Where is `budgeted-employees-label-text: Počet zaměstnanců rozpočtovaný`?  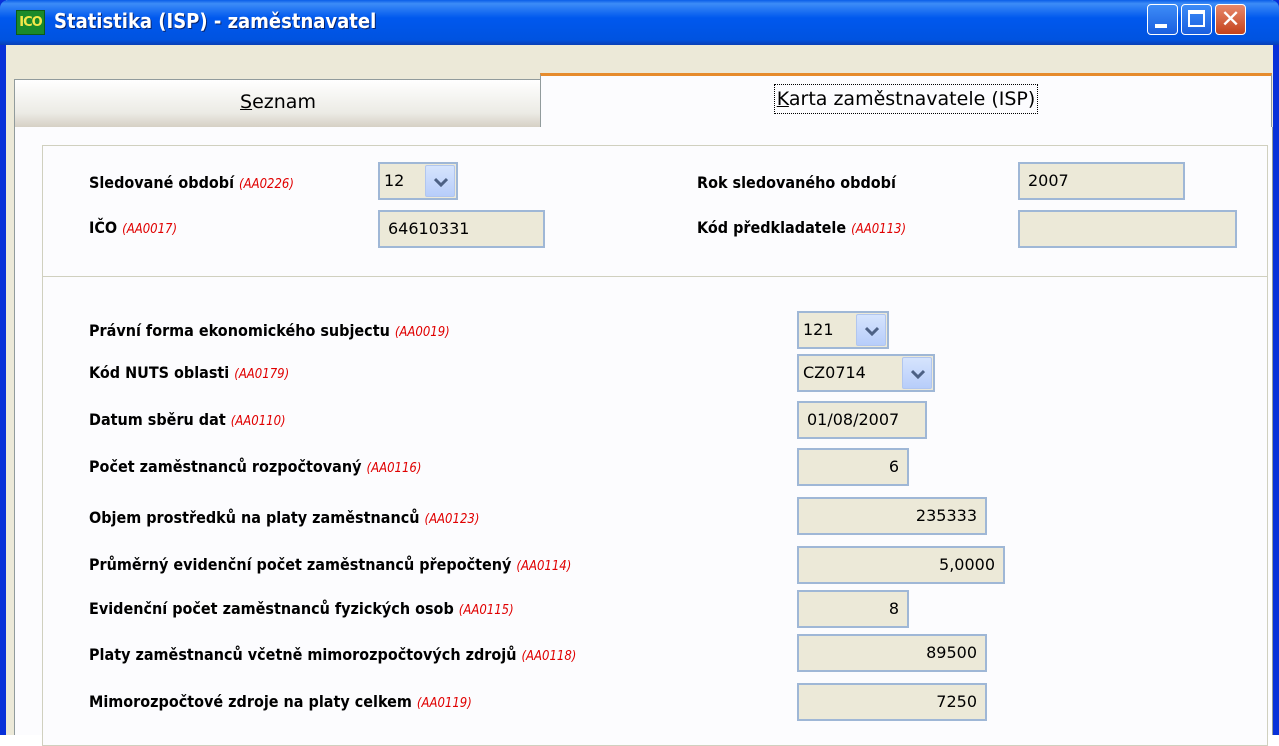
budgeted-employees-label-text: Počet zaměstnanců rozpočtovaný is located at coordinates (225, 466).